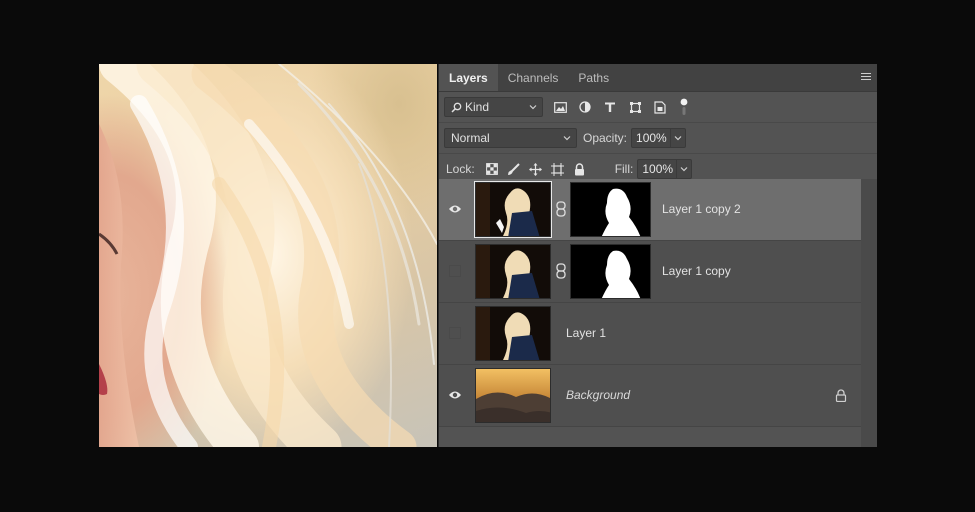 This screenshot has width=975, height=512. Describe the element at coordinates (468, 77) in the screenshot. I see `tab-layers: Layers` at that location.